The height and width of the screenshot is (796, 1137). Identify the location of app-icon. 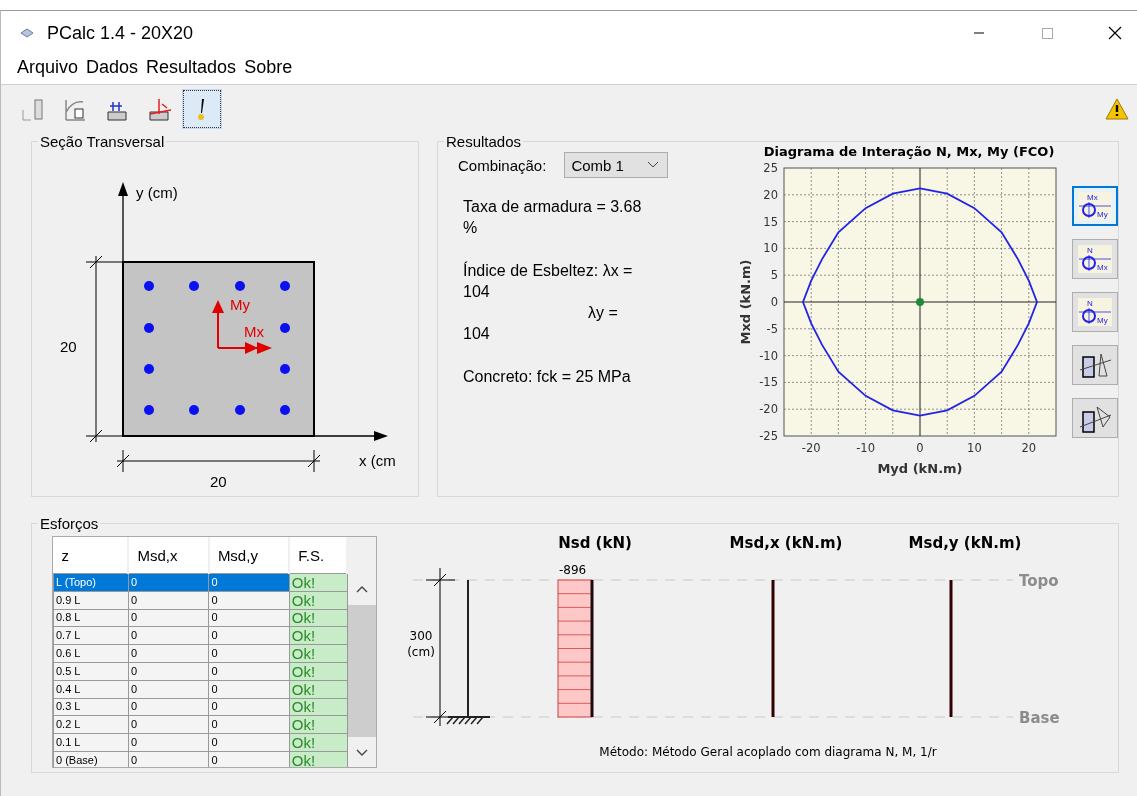
(27, 33).